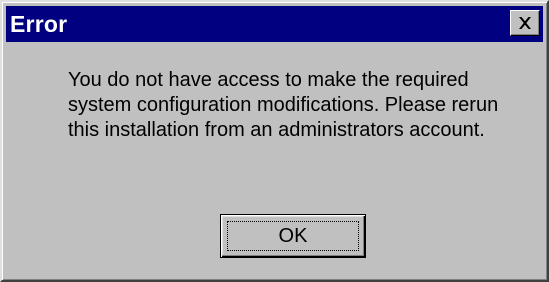 The width and height of the screenshot is (549, 282). Describe the element at coordinates (39, 24) in the screenshot. I see `window-title: Error` at that location.